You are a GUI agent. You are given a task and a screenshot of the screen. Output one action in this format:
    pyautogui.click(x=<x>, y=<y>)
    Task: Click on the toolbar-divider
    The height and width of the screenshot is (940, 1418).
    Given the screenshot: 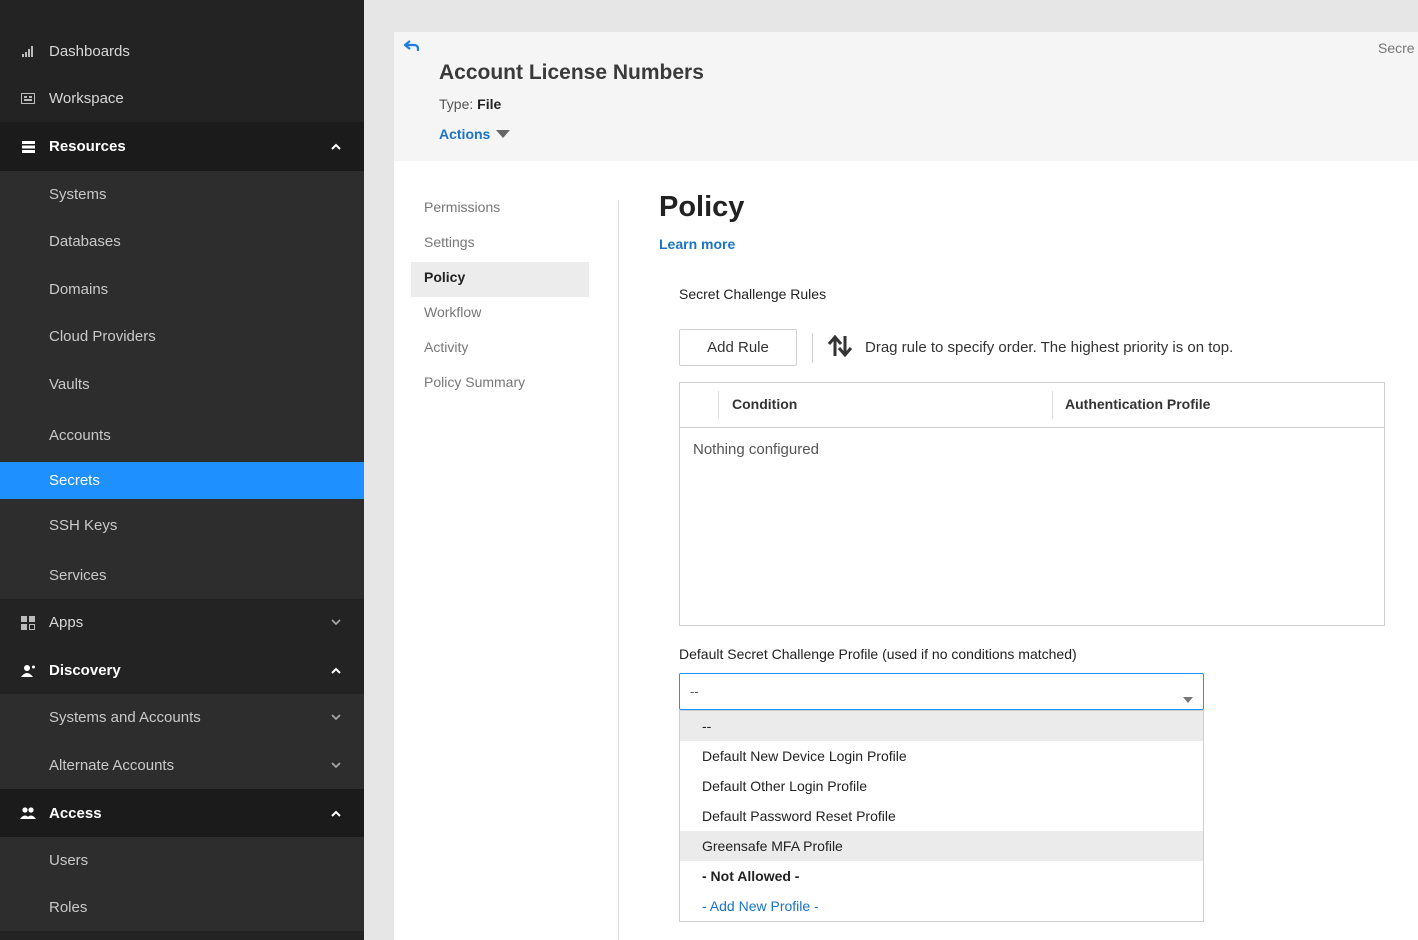 What is the action you would take?
    pyautogui.click(x=812, y=348)
    